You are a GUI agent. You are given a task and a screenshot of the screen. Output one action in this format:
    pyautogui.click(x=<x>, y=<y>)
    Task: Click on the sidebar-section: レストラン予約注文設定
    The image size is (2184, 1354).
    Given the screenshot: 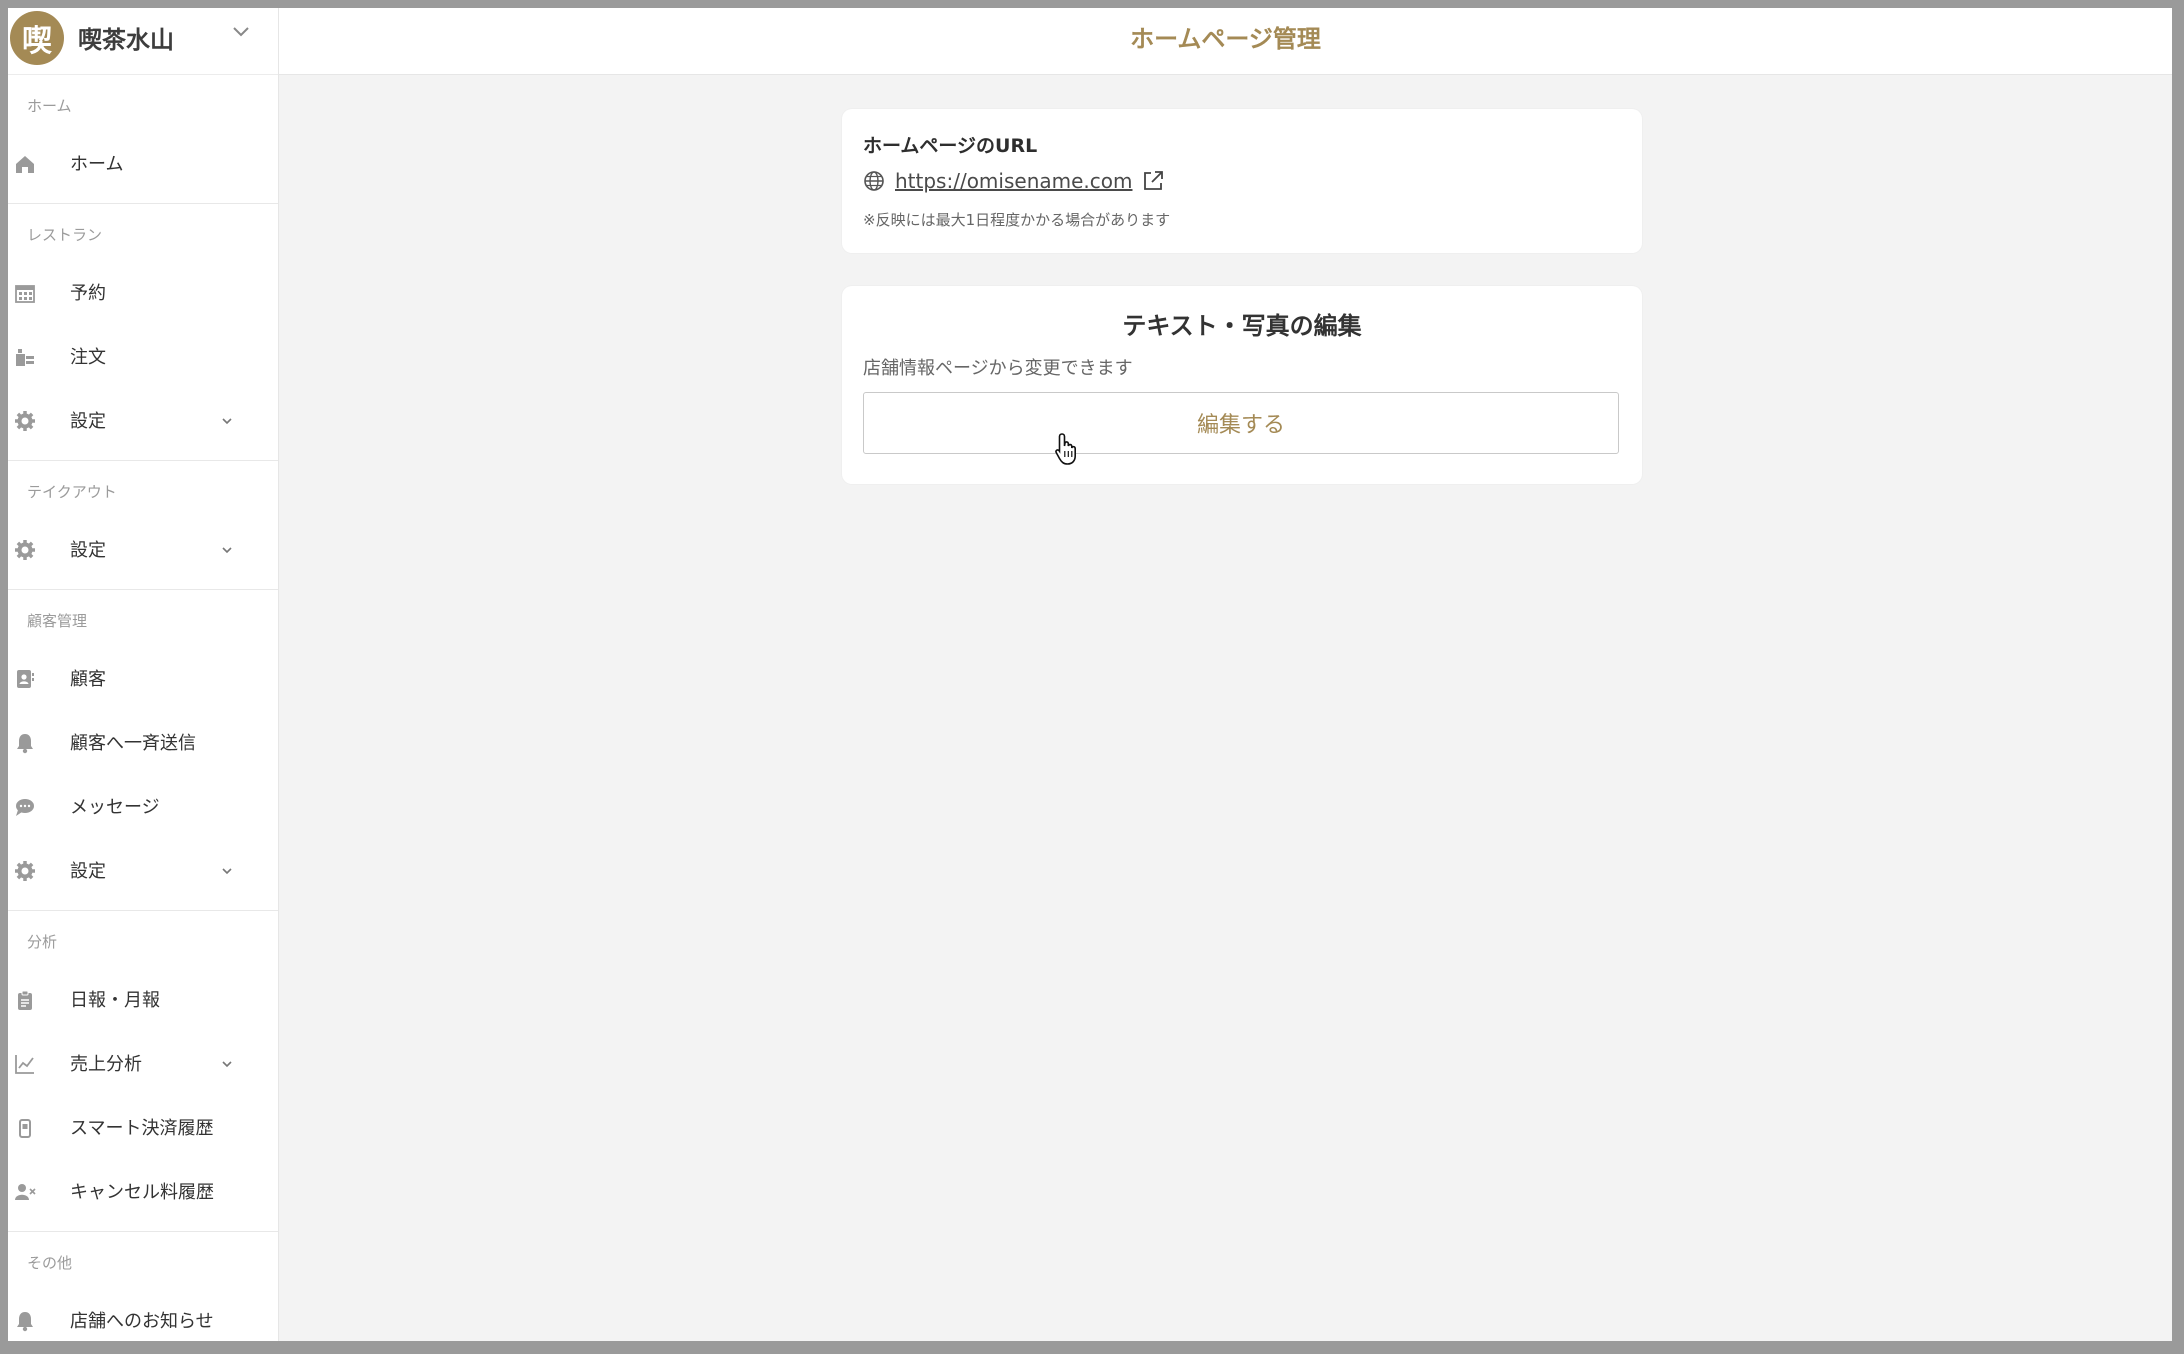 What is the action you would take?
    pyautogui.click(x=143, y=332)
    